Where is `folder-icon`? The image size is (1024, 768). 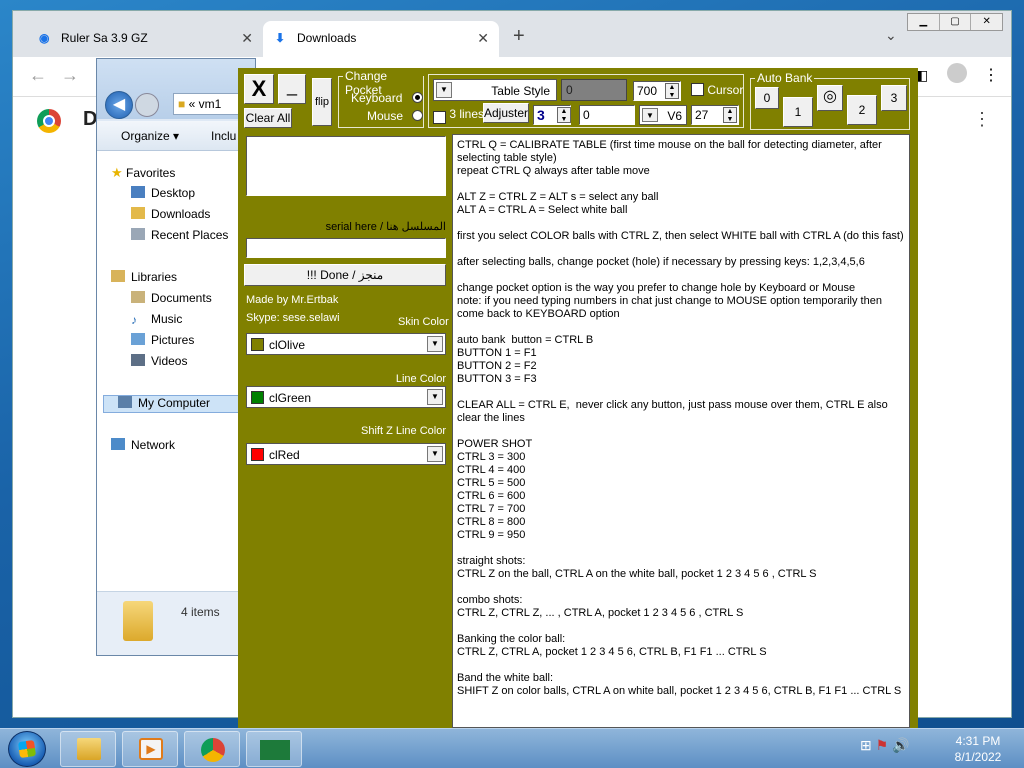 folder-icon is located at coordinates (138, 621).